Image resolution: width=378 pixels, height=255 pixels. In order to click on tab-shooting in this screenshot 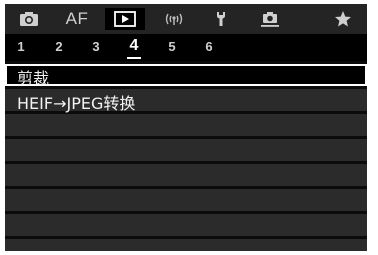, I will do `click(29, 19)`.